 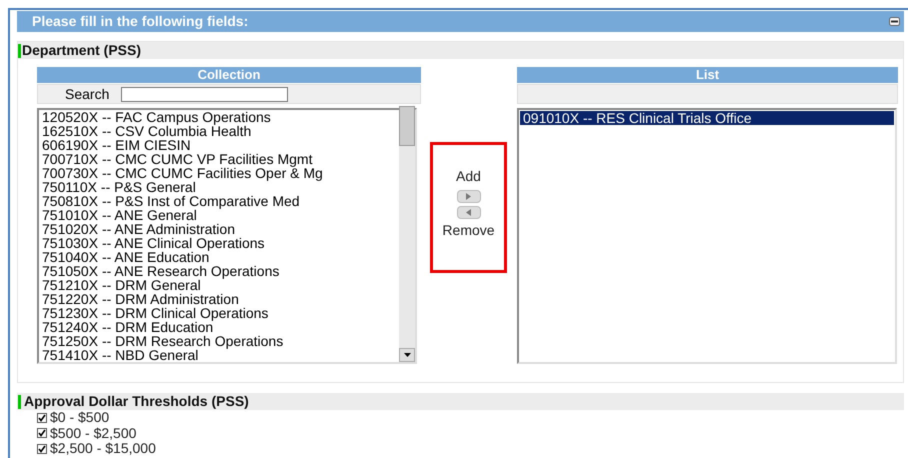 I want to click on scrollbar-thumb, so click(x=407, y=126).